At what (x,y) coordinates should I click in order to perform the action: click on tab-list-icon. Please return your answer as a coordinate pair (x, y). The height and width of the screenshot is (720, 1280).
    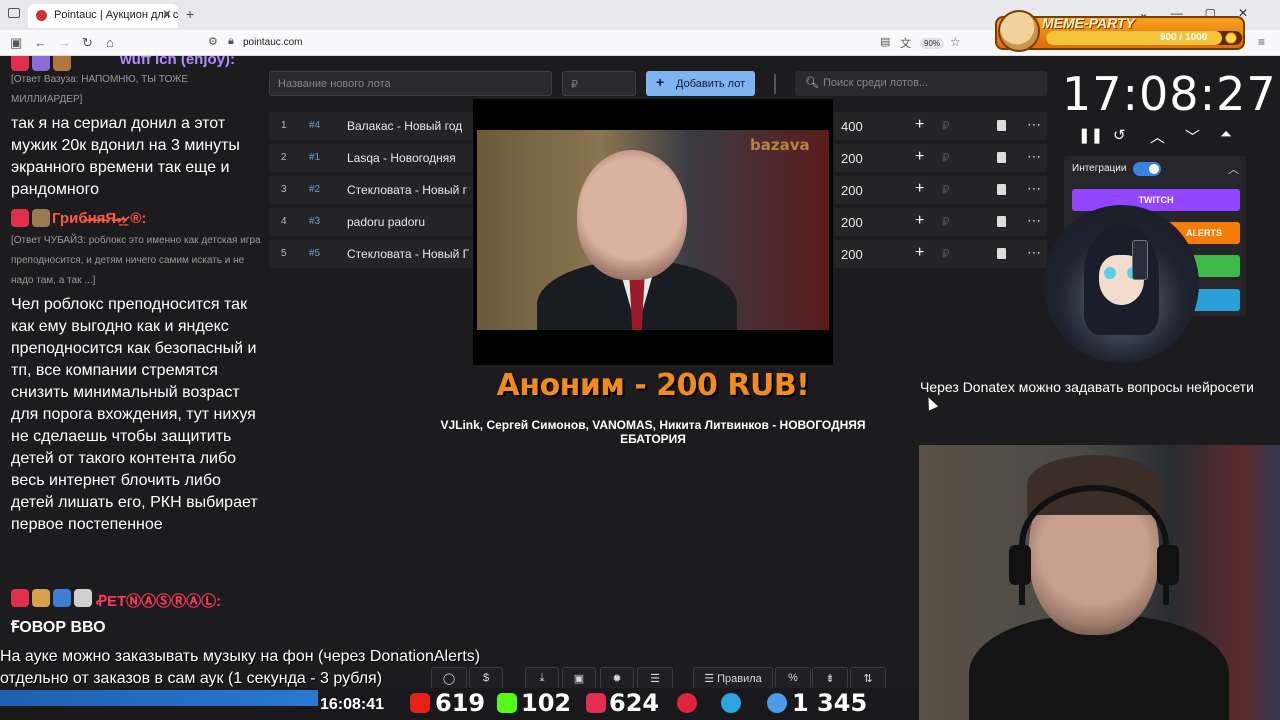
    Looking at the image, I should click on (14, 13).